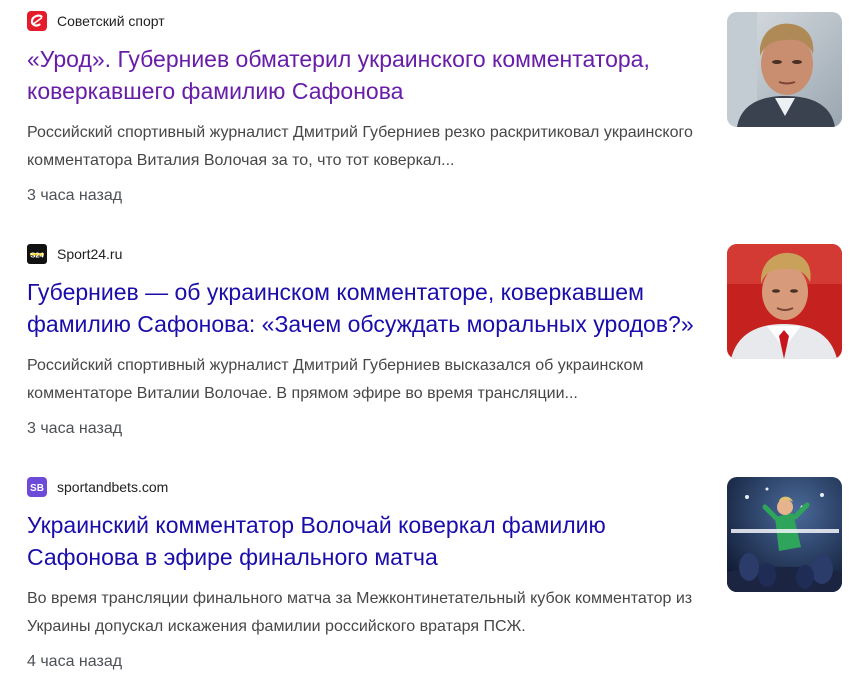 This screenshot has height=690, width=862. What do you see at coordinates (367, 254) in the screenshot?
I see `news-source: S24 Sport24.ru` at bounding box center [367, 254].